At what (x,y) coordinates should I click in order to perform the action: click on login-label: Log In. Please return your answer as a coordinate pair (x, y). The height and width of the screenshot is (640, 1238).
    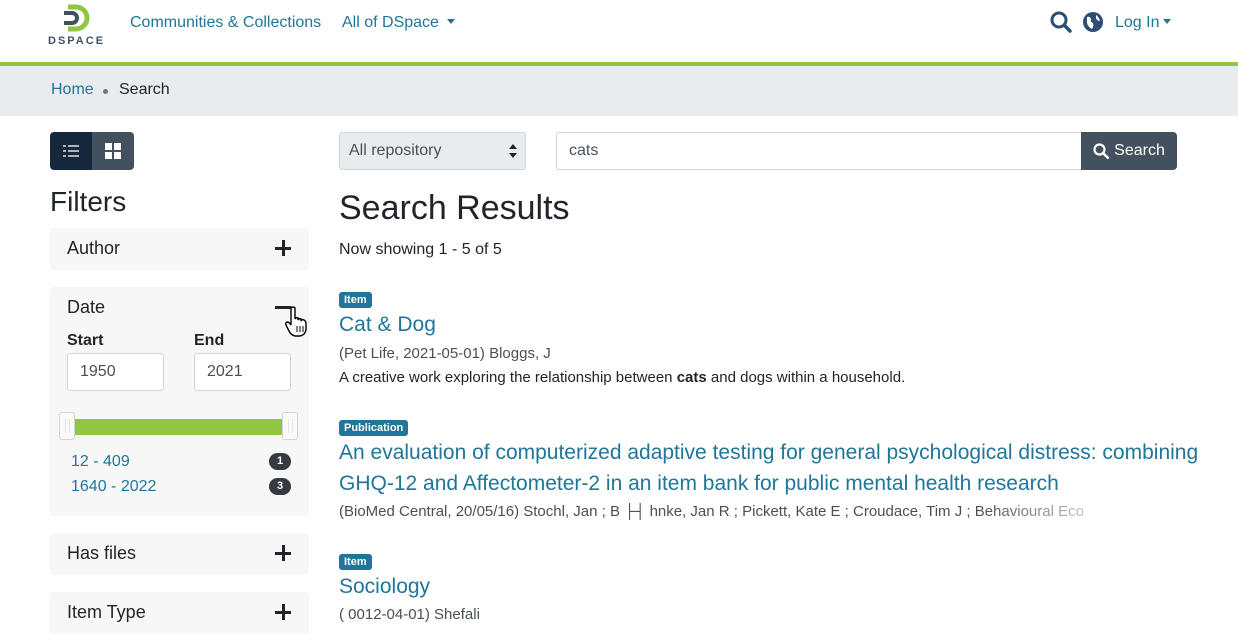
    Looking at the image, I should click on (1137, 22).